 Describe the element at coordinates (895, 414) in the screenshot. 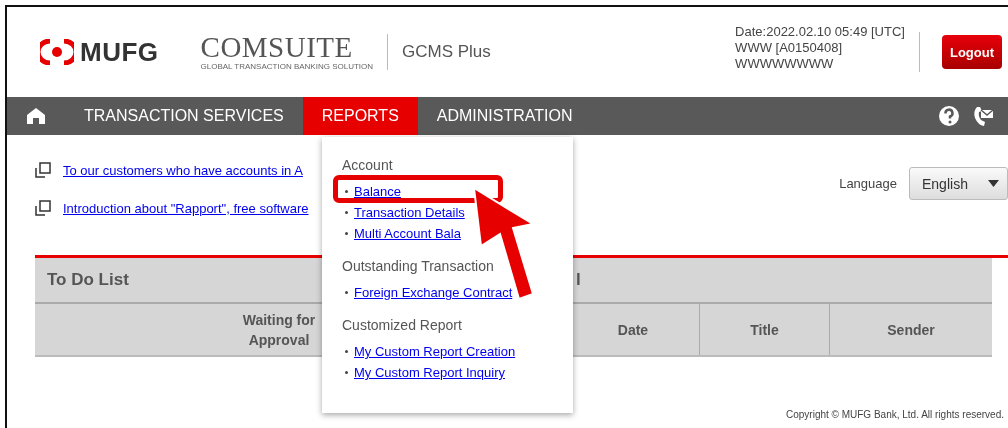

I see `copyright-text: Copyright © MUFG Bank, Ltd. All rights reserved.` at that location.